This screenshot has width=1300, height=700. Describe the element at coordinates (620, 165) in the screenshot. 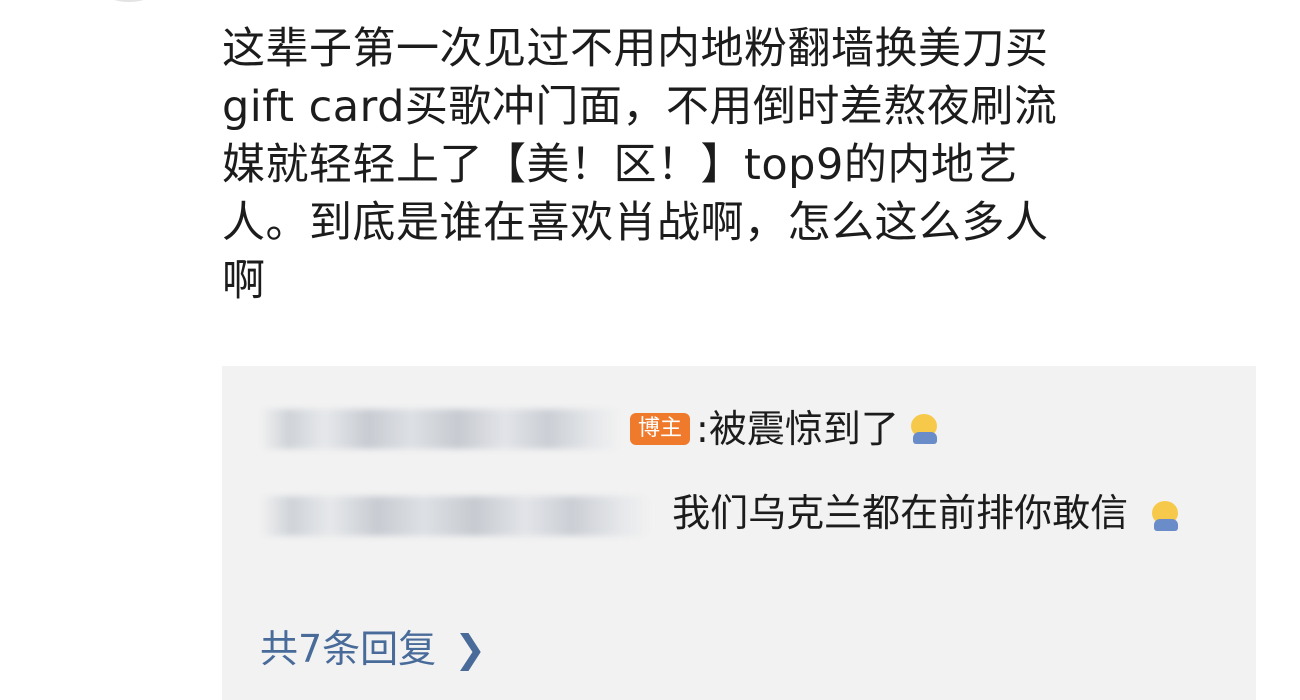

I see `comment-line: 媒就轻轻上了【美！区！】top9的内地艺` at that location.